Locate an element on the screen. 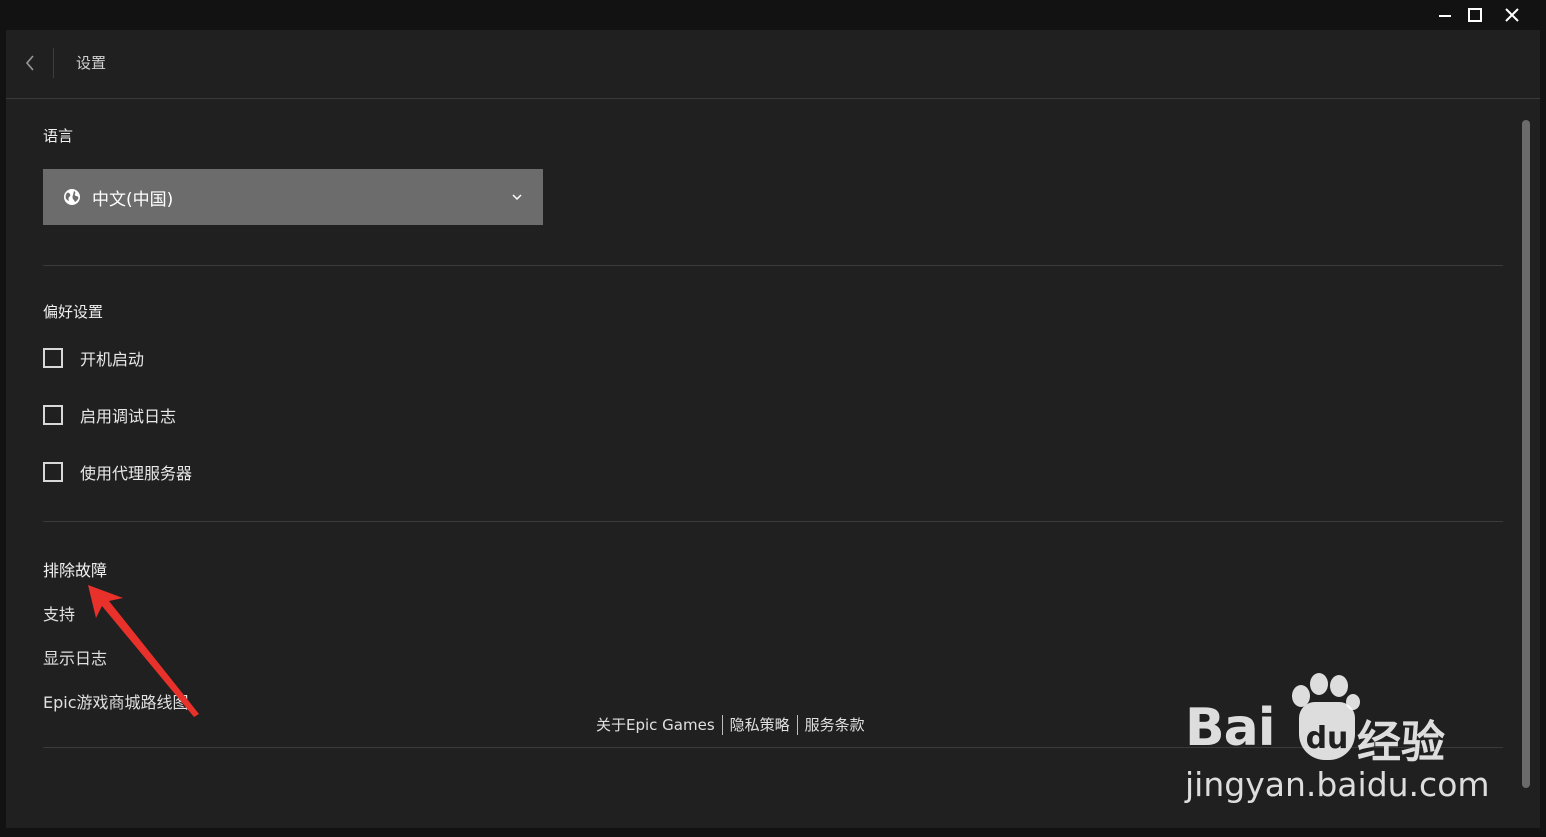 The width and height of the screenshot is (1546, 837). back-button is located at coordinates (30, 63).